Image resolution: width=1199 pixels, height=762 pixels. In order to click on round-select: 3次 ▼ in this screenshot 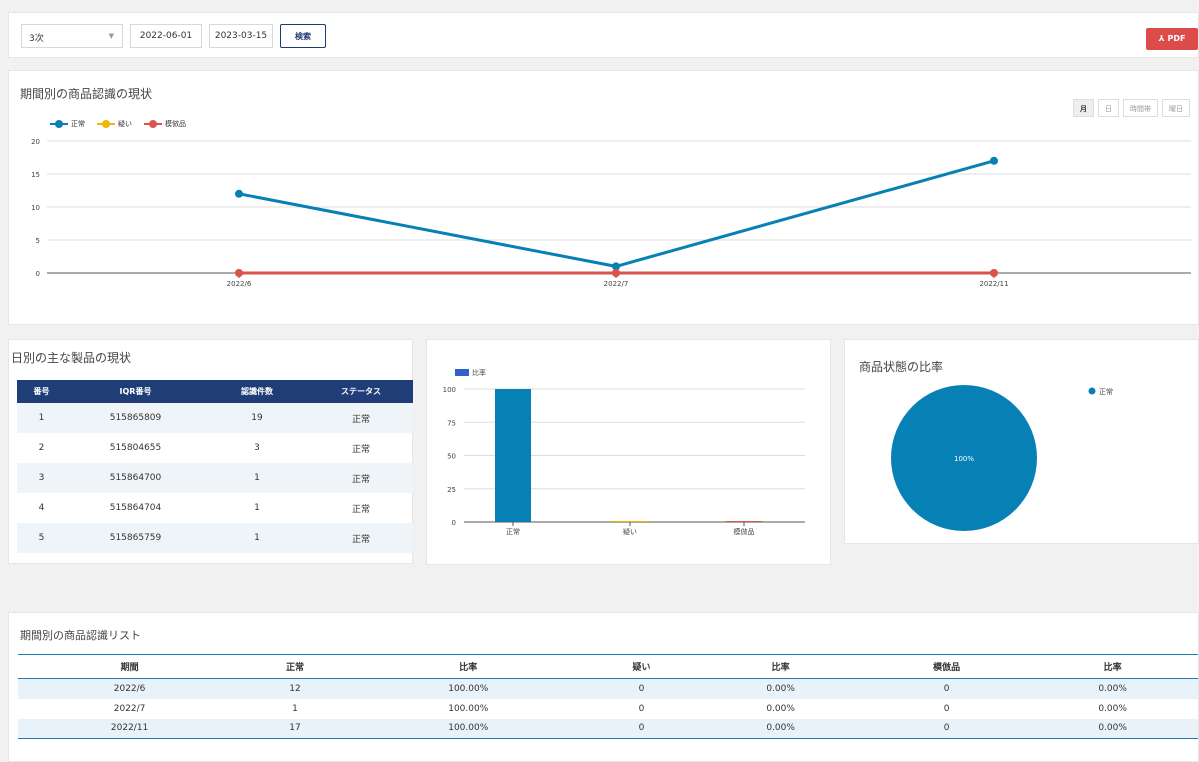, I will do `click(72, 36)`.